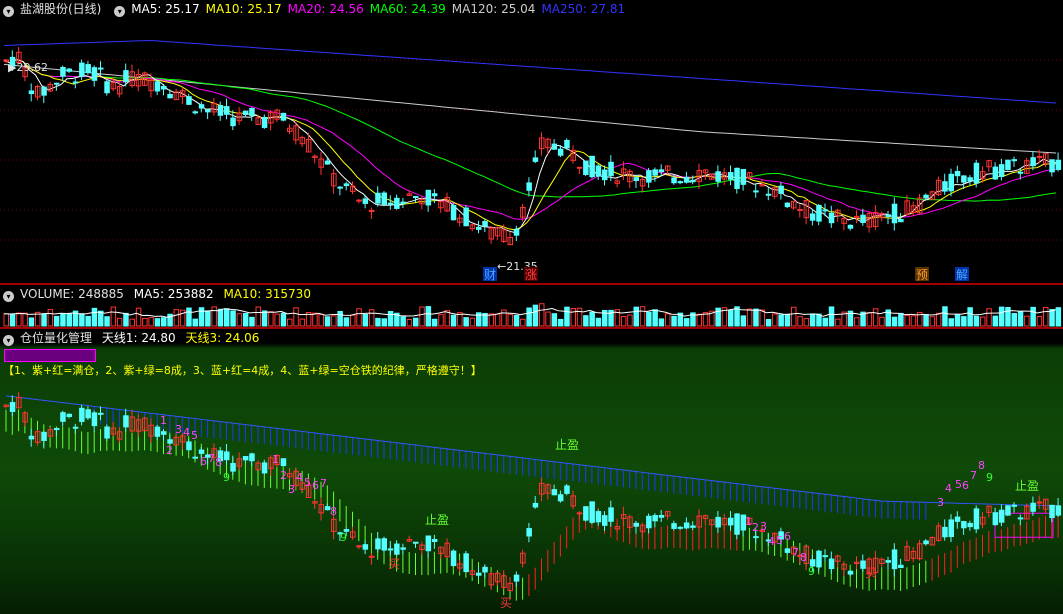 The image size is (1063, 614). Describe the element at coordinates (267, 294) in the screenshot. I see `volume-ma10: MA10: 315730` at that location.